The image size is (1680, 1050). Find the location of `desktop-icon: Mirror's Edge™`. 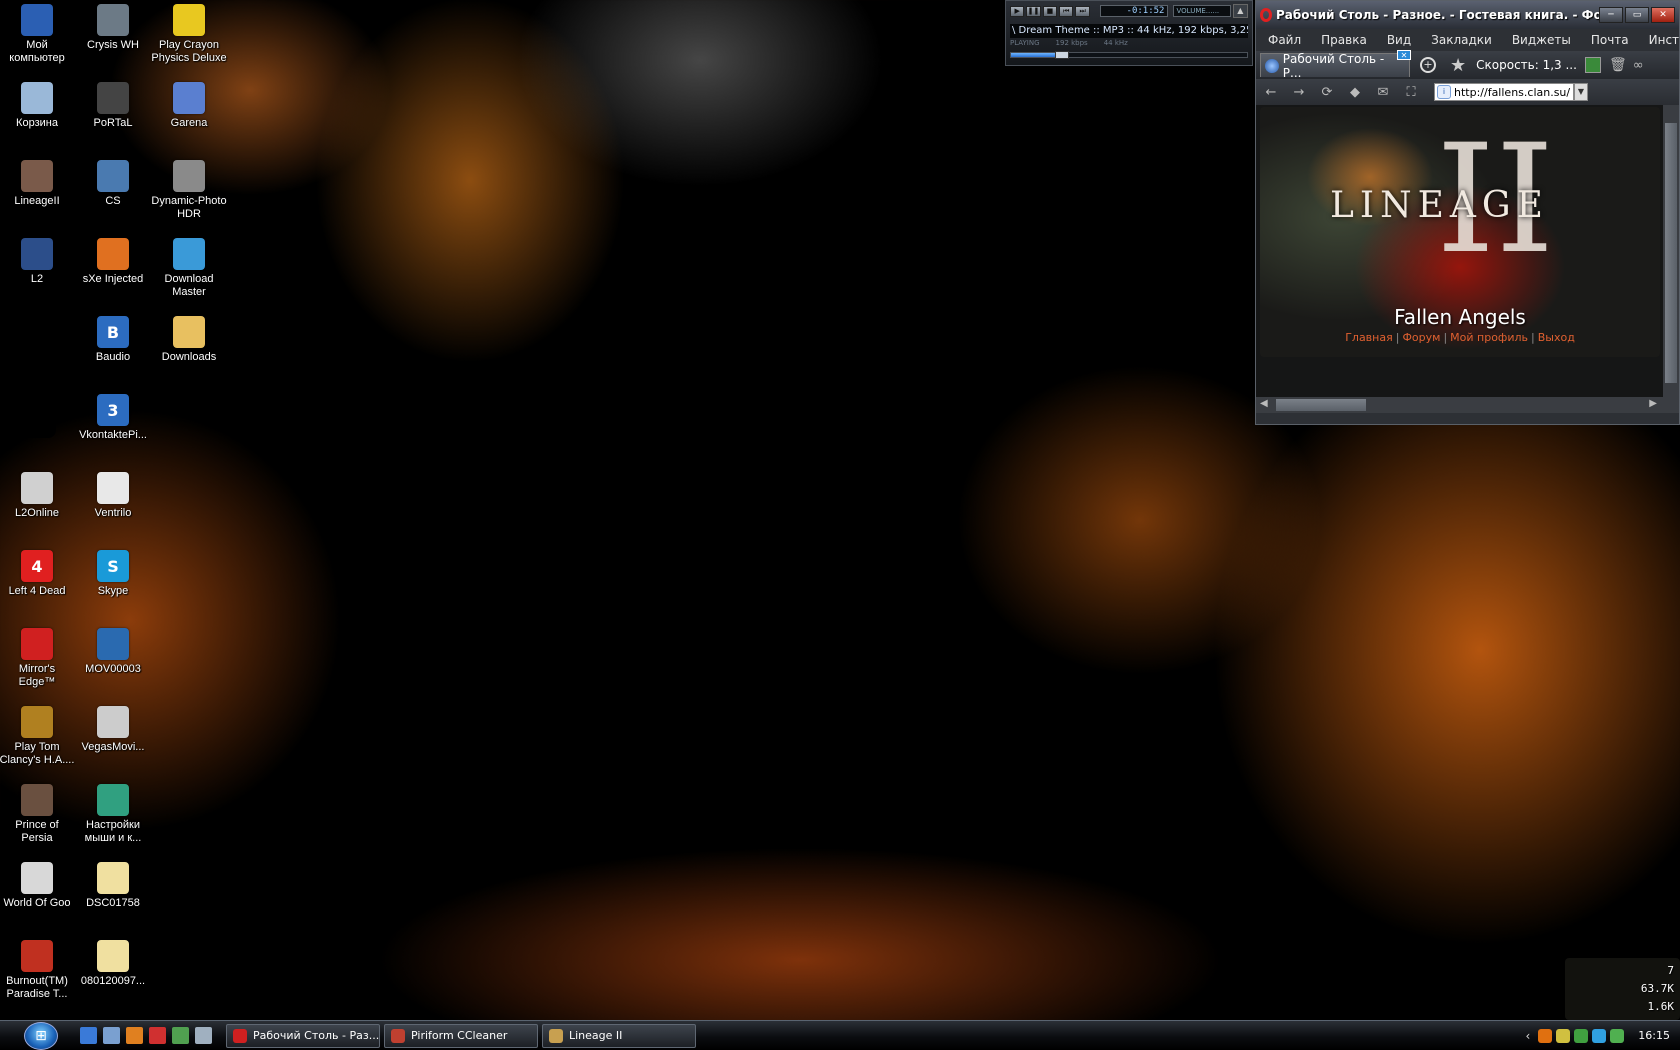

desktop-icon: Mirror's Edge™ is located at coordinates (37, 656).